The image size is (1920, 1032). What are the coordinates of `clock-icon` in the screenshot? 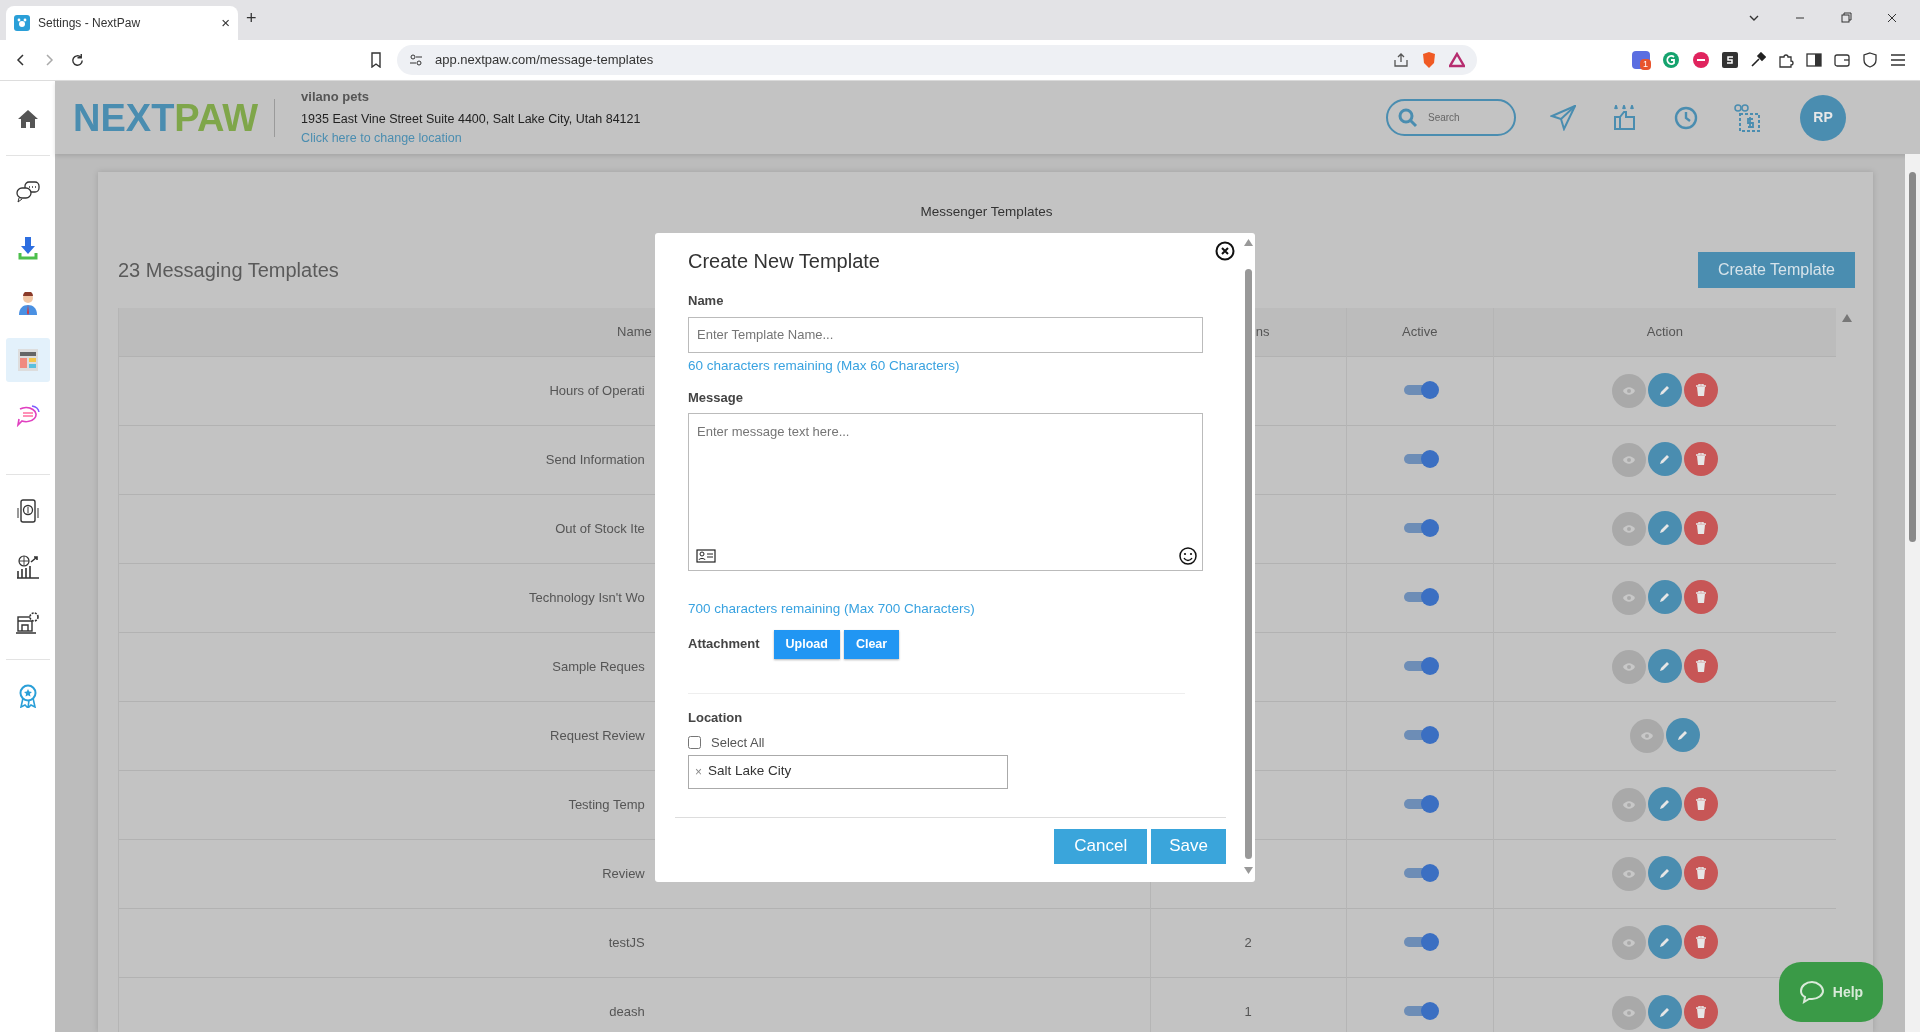 It's located at (1686, 117).